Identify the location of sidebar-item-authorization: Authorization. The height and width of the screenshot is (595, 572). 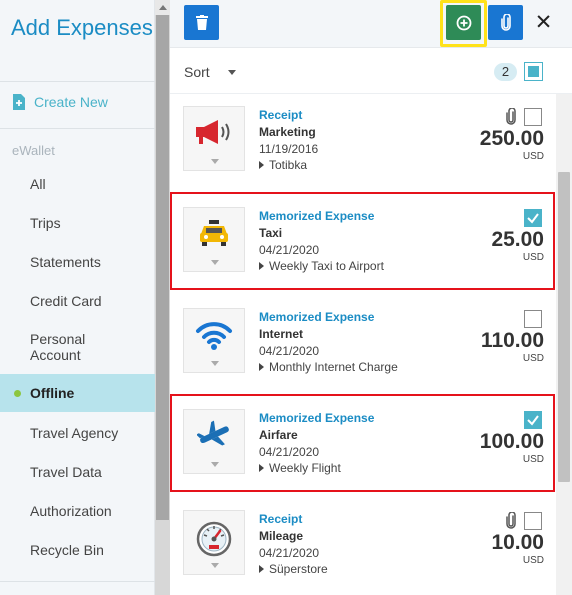
(77, 510).